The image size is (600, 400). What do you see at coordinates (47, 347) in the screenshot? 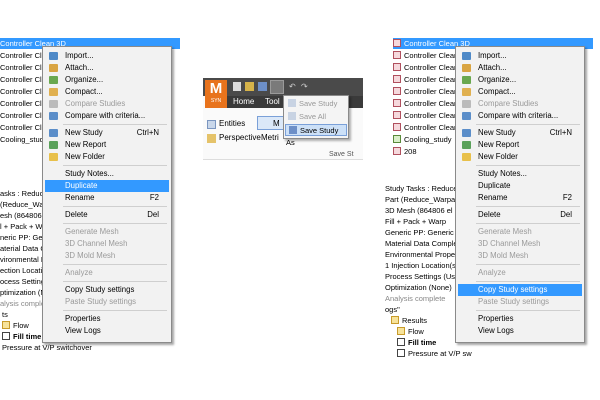
I see `task-row: Pressure at V/P switchover` at bounding box center [47, 347].